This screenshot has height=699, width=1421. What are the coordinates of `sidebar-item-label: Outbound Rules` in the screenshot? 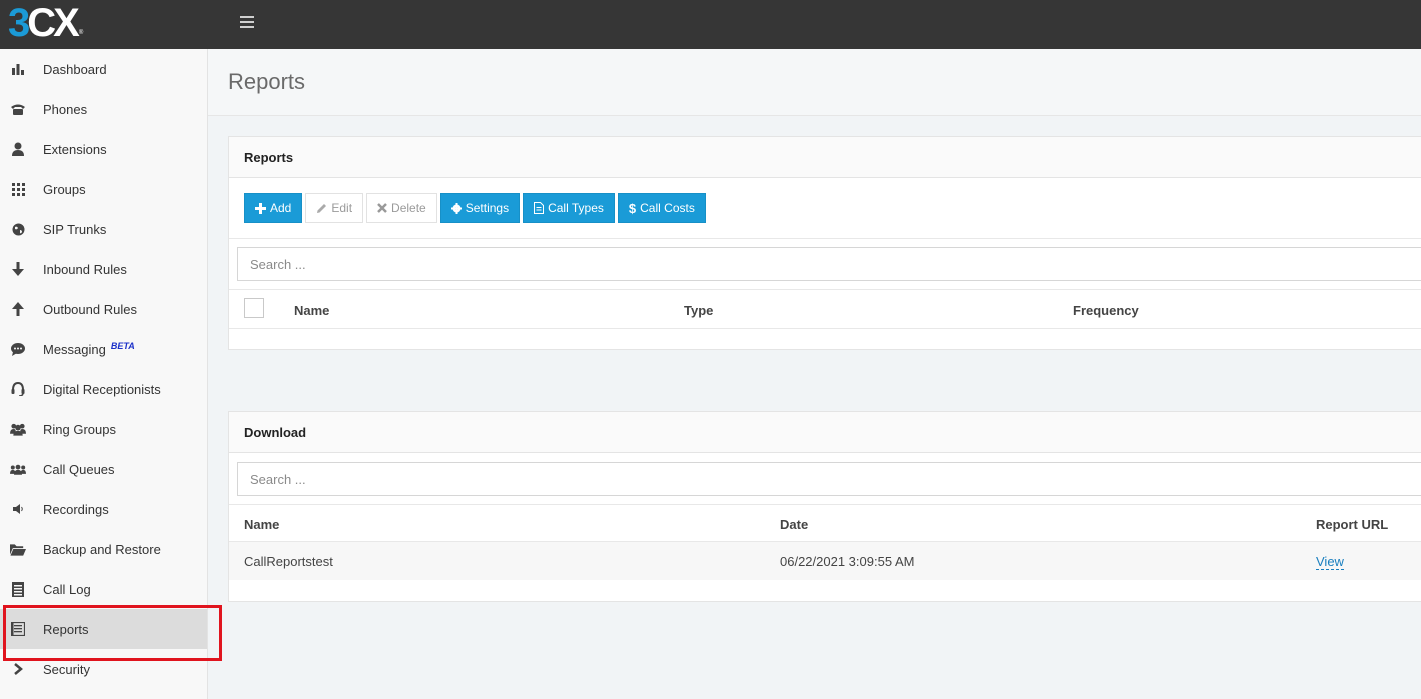 It's located at (90, 309).